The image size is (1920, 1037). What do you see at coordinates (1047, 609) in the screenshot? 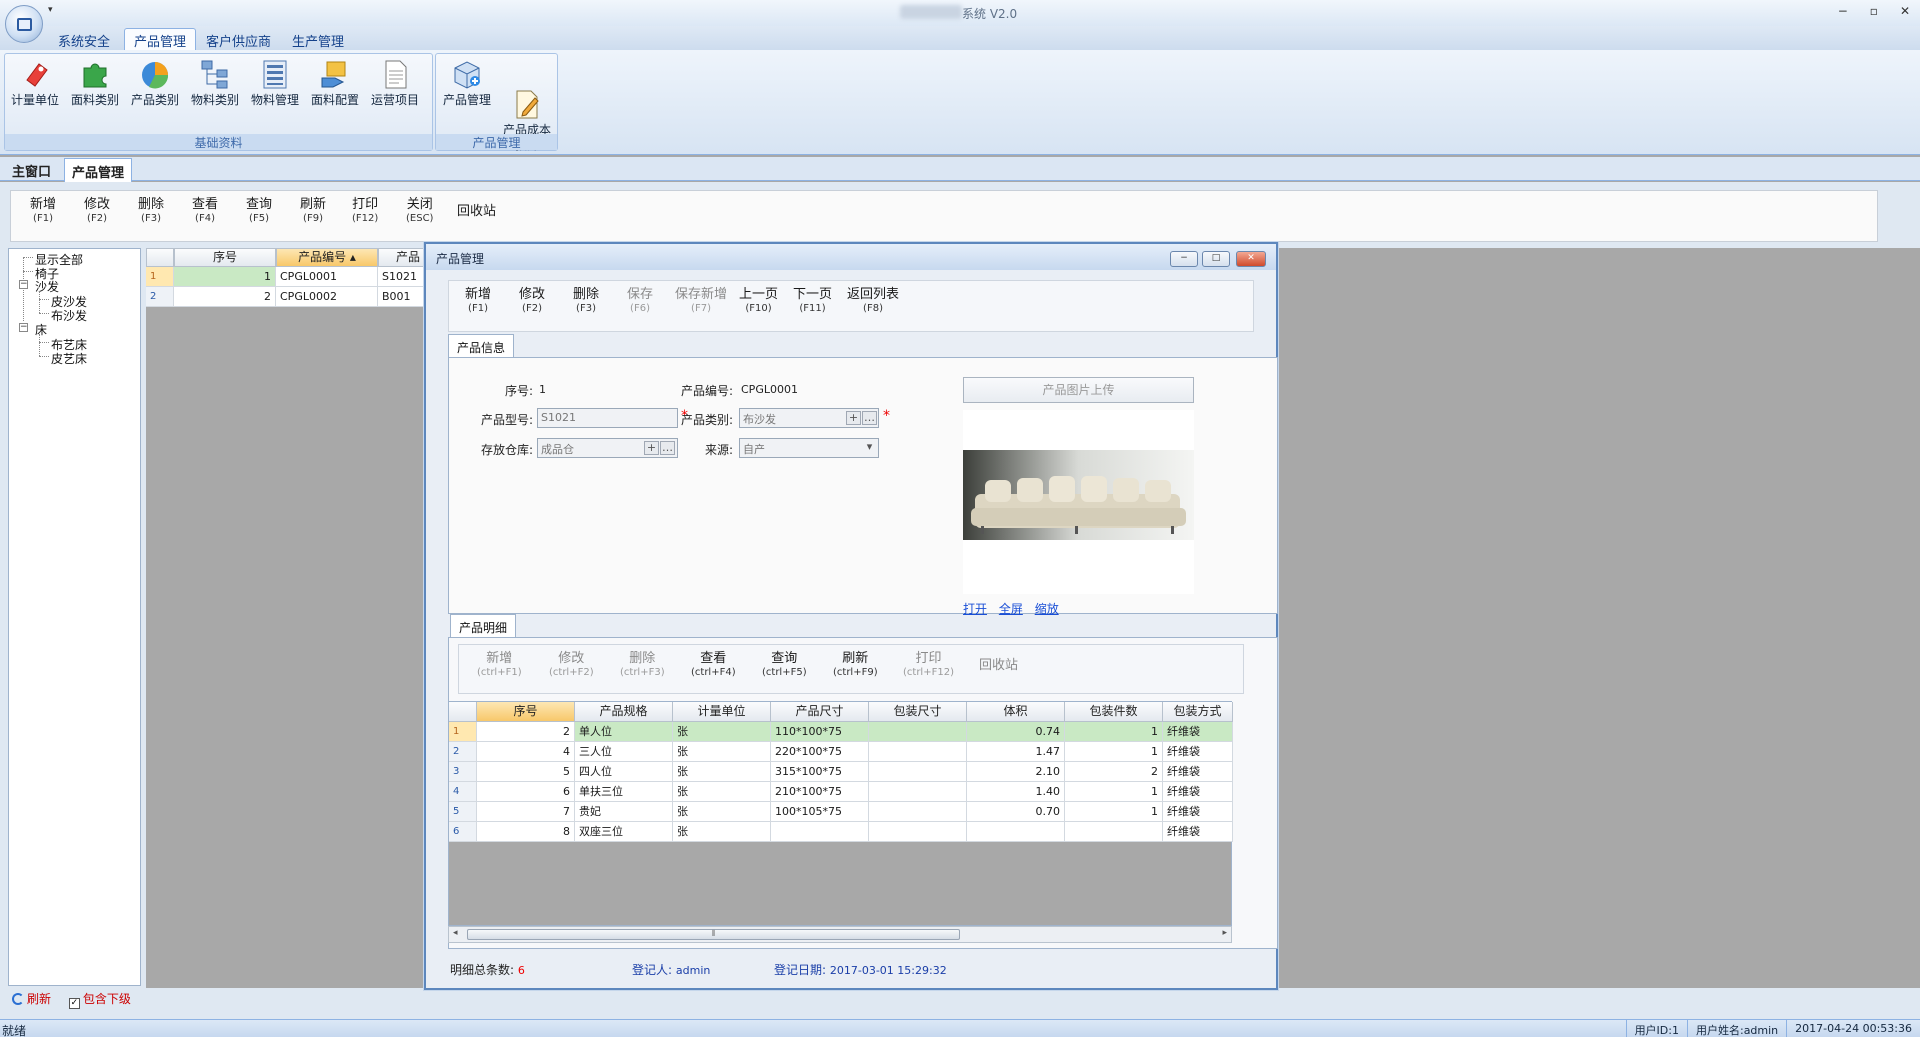
I see `zoom-link: 缩放` at bounding box center [1047, 609].